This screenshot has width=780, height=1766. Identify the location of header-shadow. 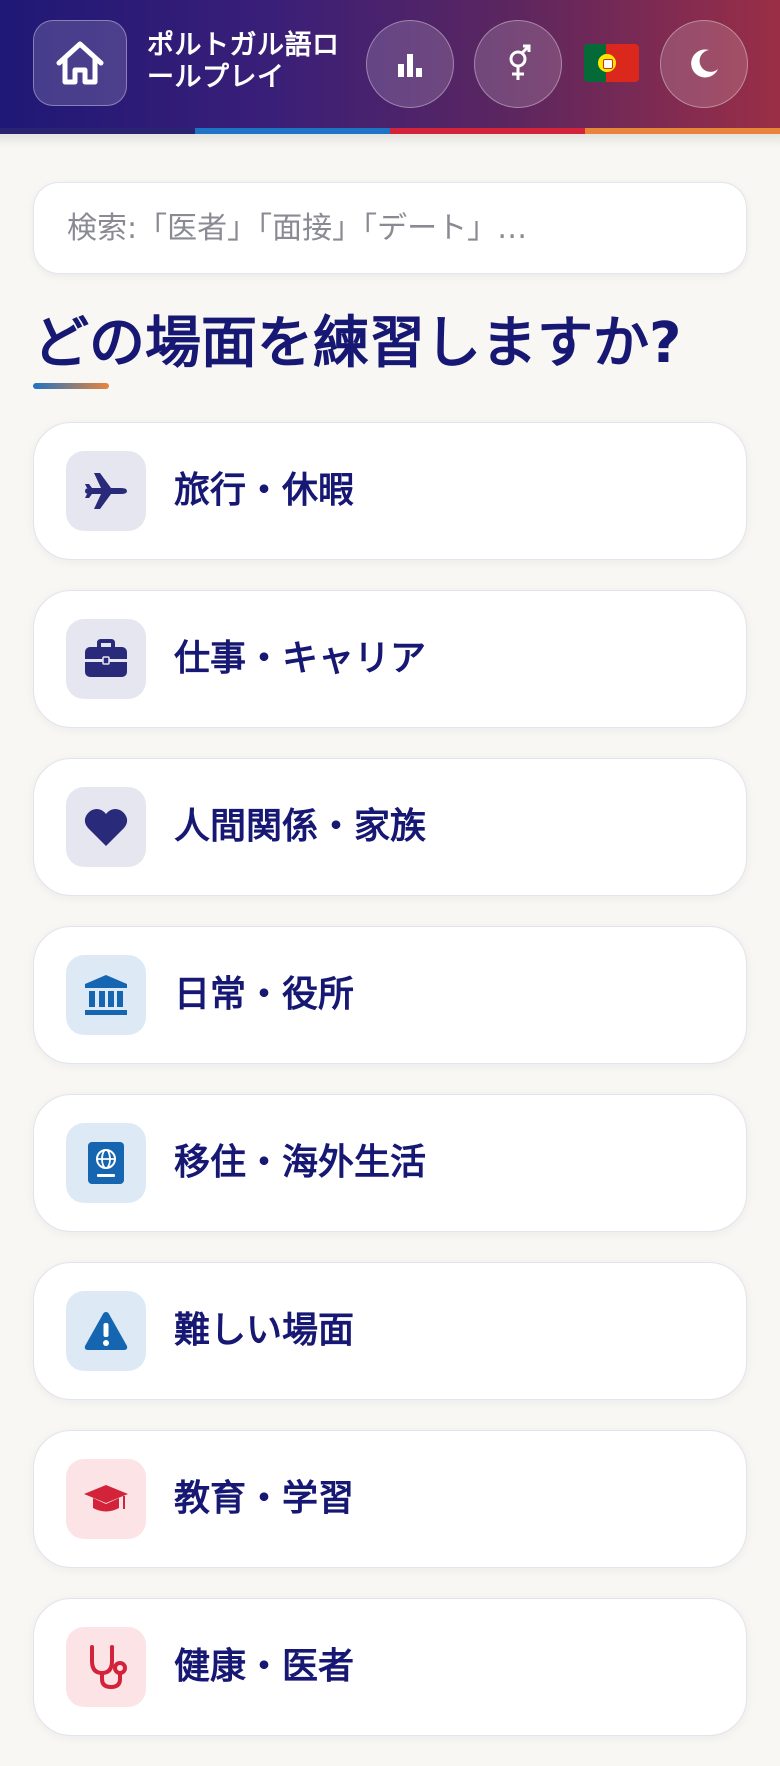
(390, 141).